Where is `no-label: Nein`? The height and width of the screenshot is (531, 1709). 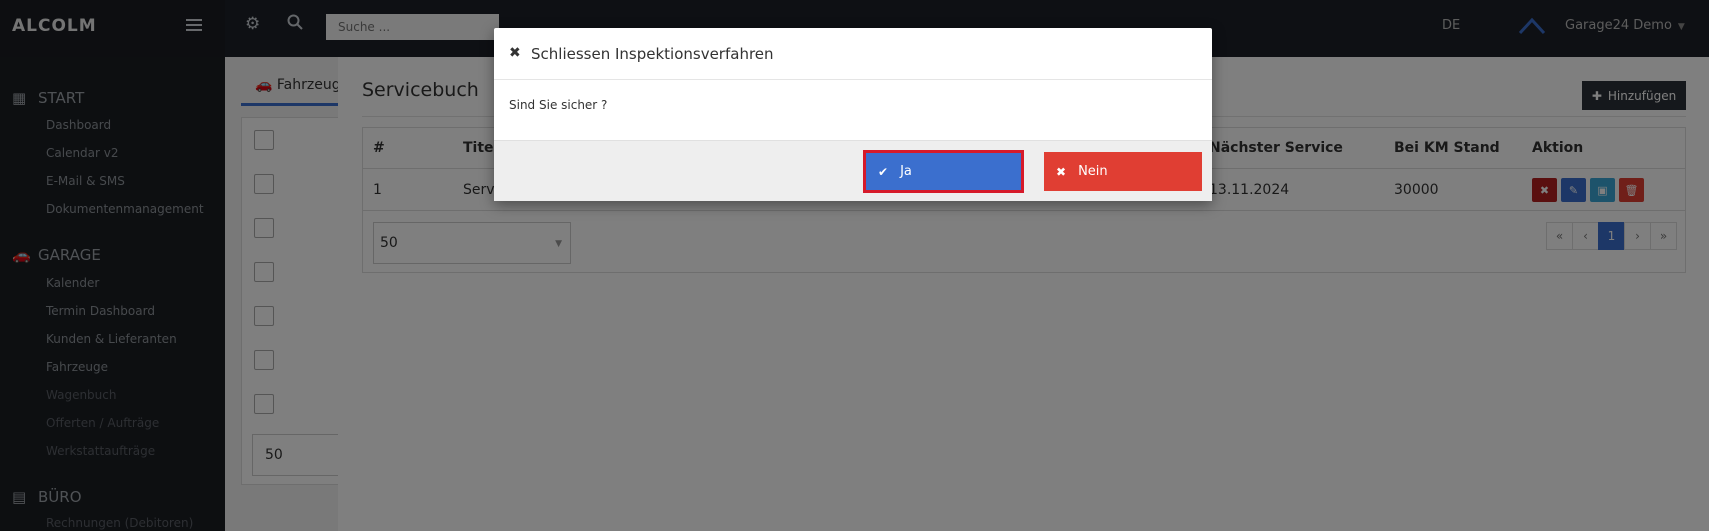
no-label: Nein is located at coordinates (1093, 171).